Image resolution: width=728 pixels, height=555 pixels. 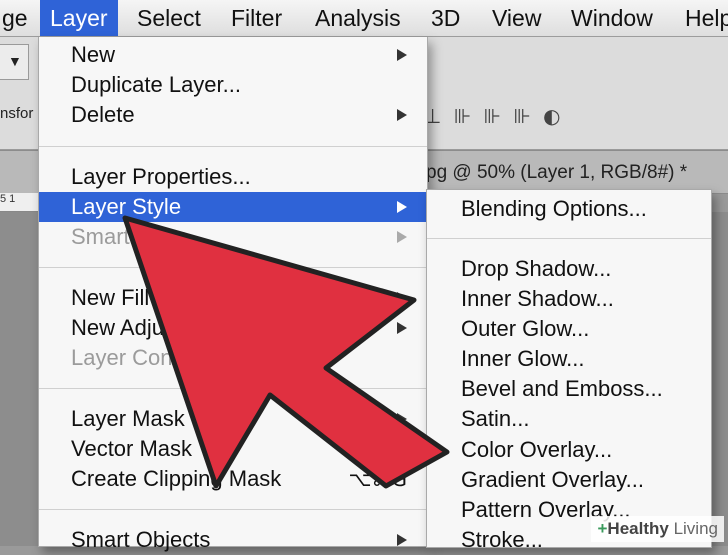 I want to click on menu-analysis: Analysis, so click(x=358, y=18).